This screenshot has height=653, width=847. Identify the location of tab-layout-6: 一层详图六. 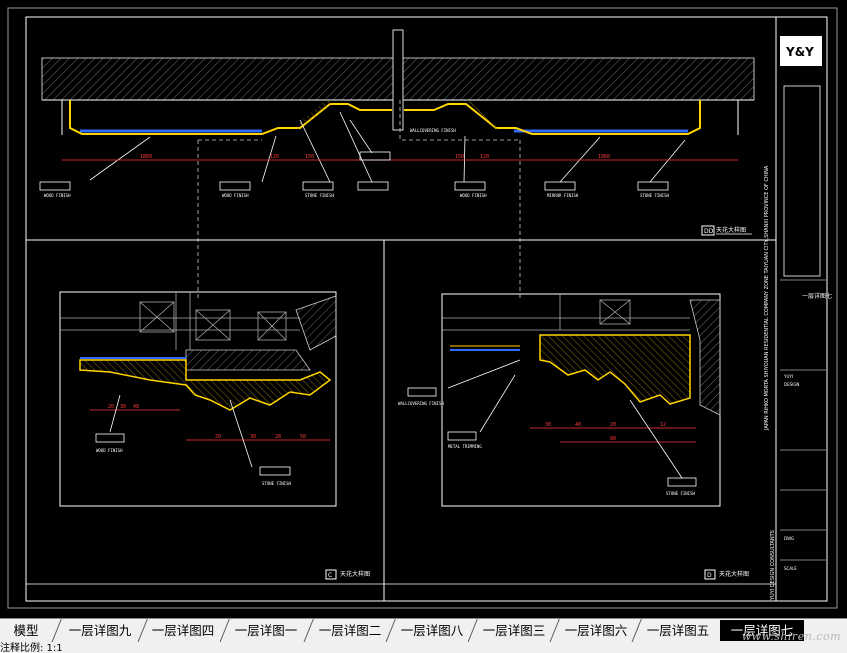
(596, 630).